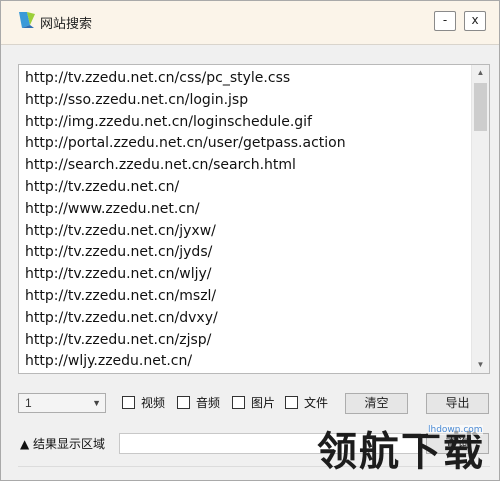 Image resolution: width=500 pixels, height=481 pixels. I want to click on list-item: http://tv.zzedu.net.cn/jyxw/, so click(245, 231).